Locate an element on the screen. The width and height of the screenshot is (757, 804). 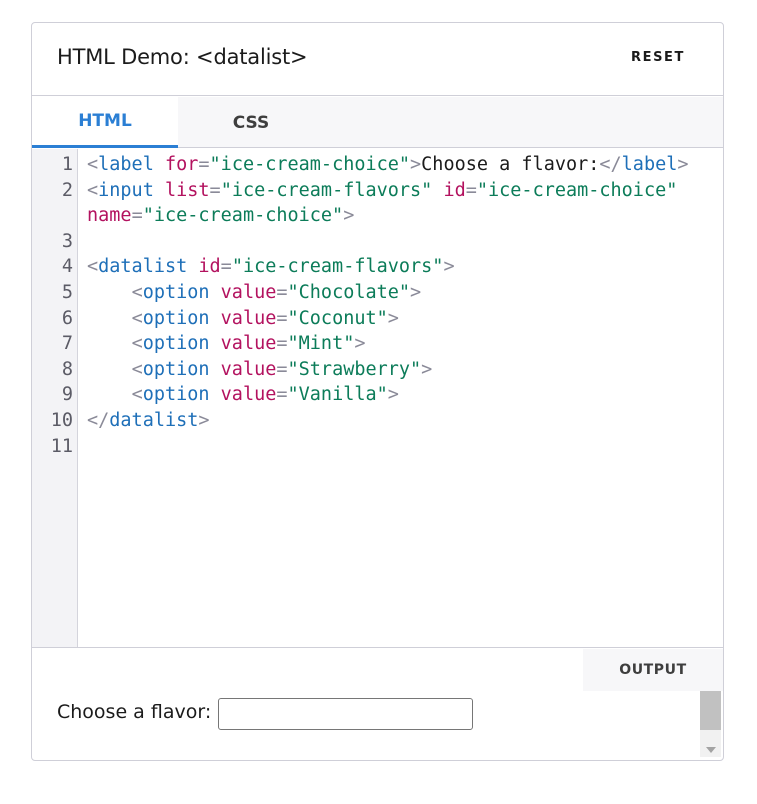
code-line: <option value="Strawberry"> is located at coordinates (260, 369).